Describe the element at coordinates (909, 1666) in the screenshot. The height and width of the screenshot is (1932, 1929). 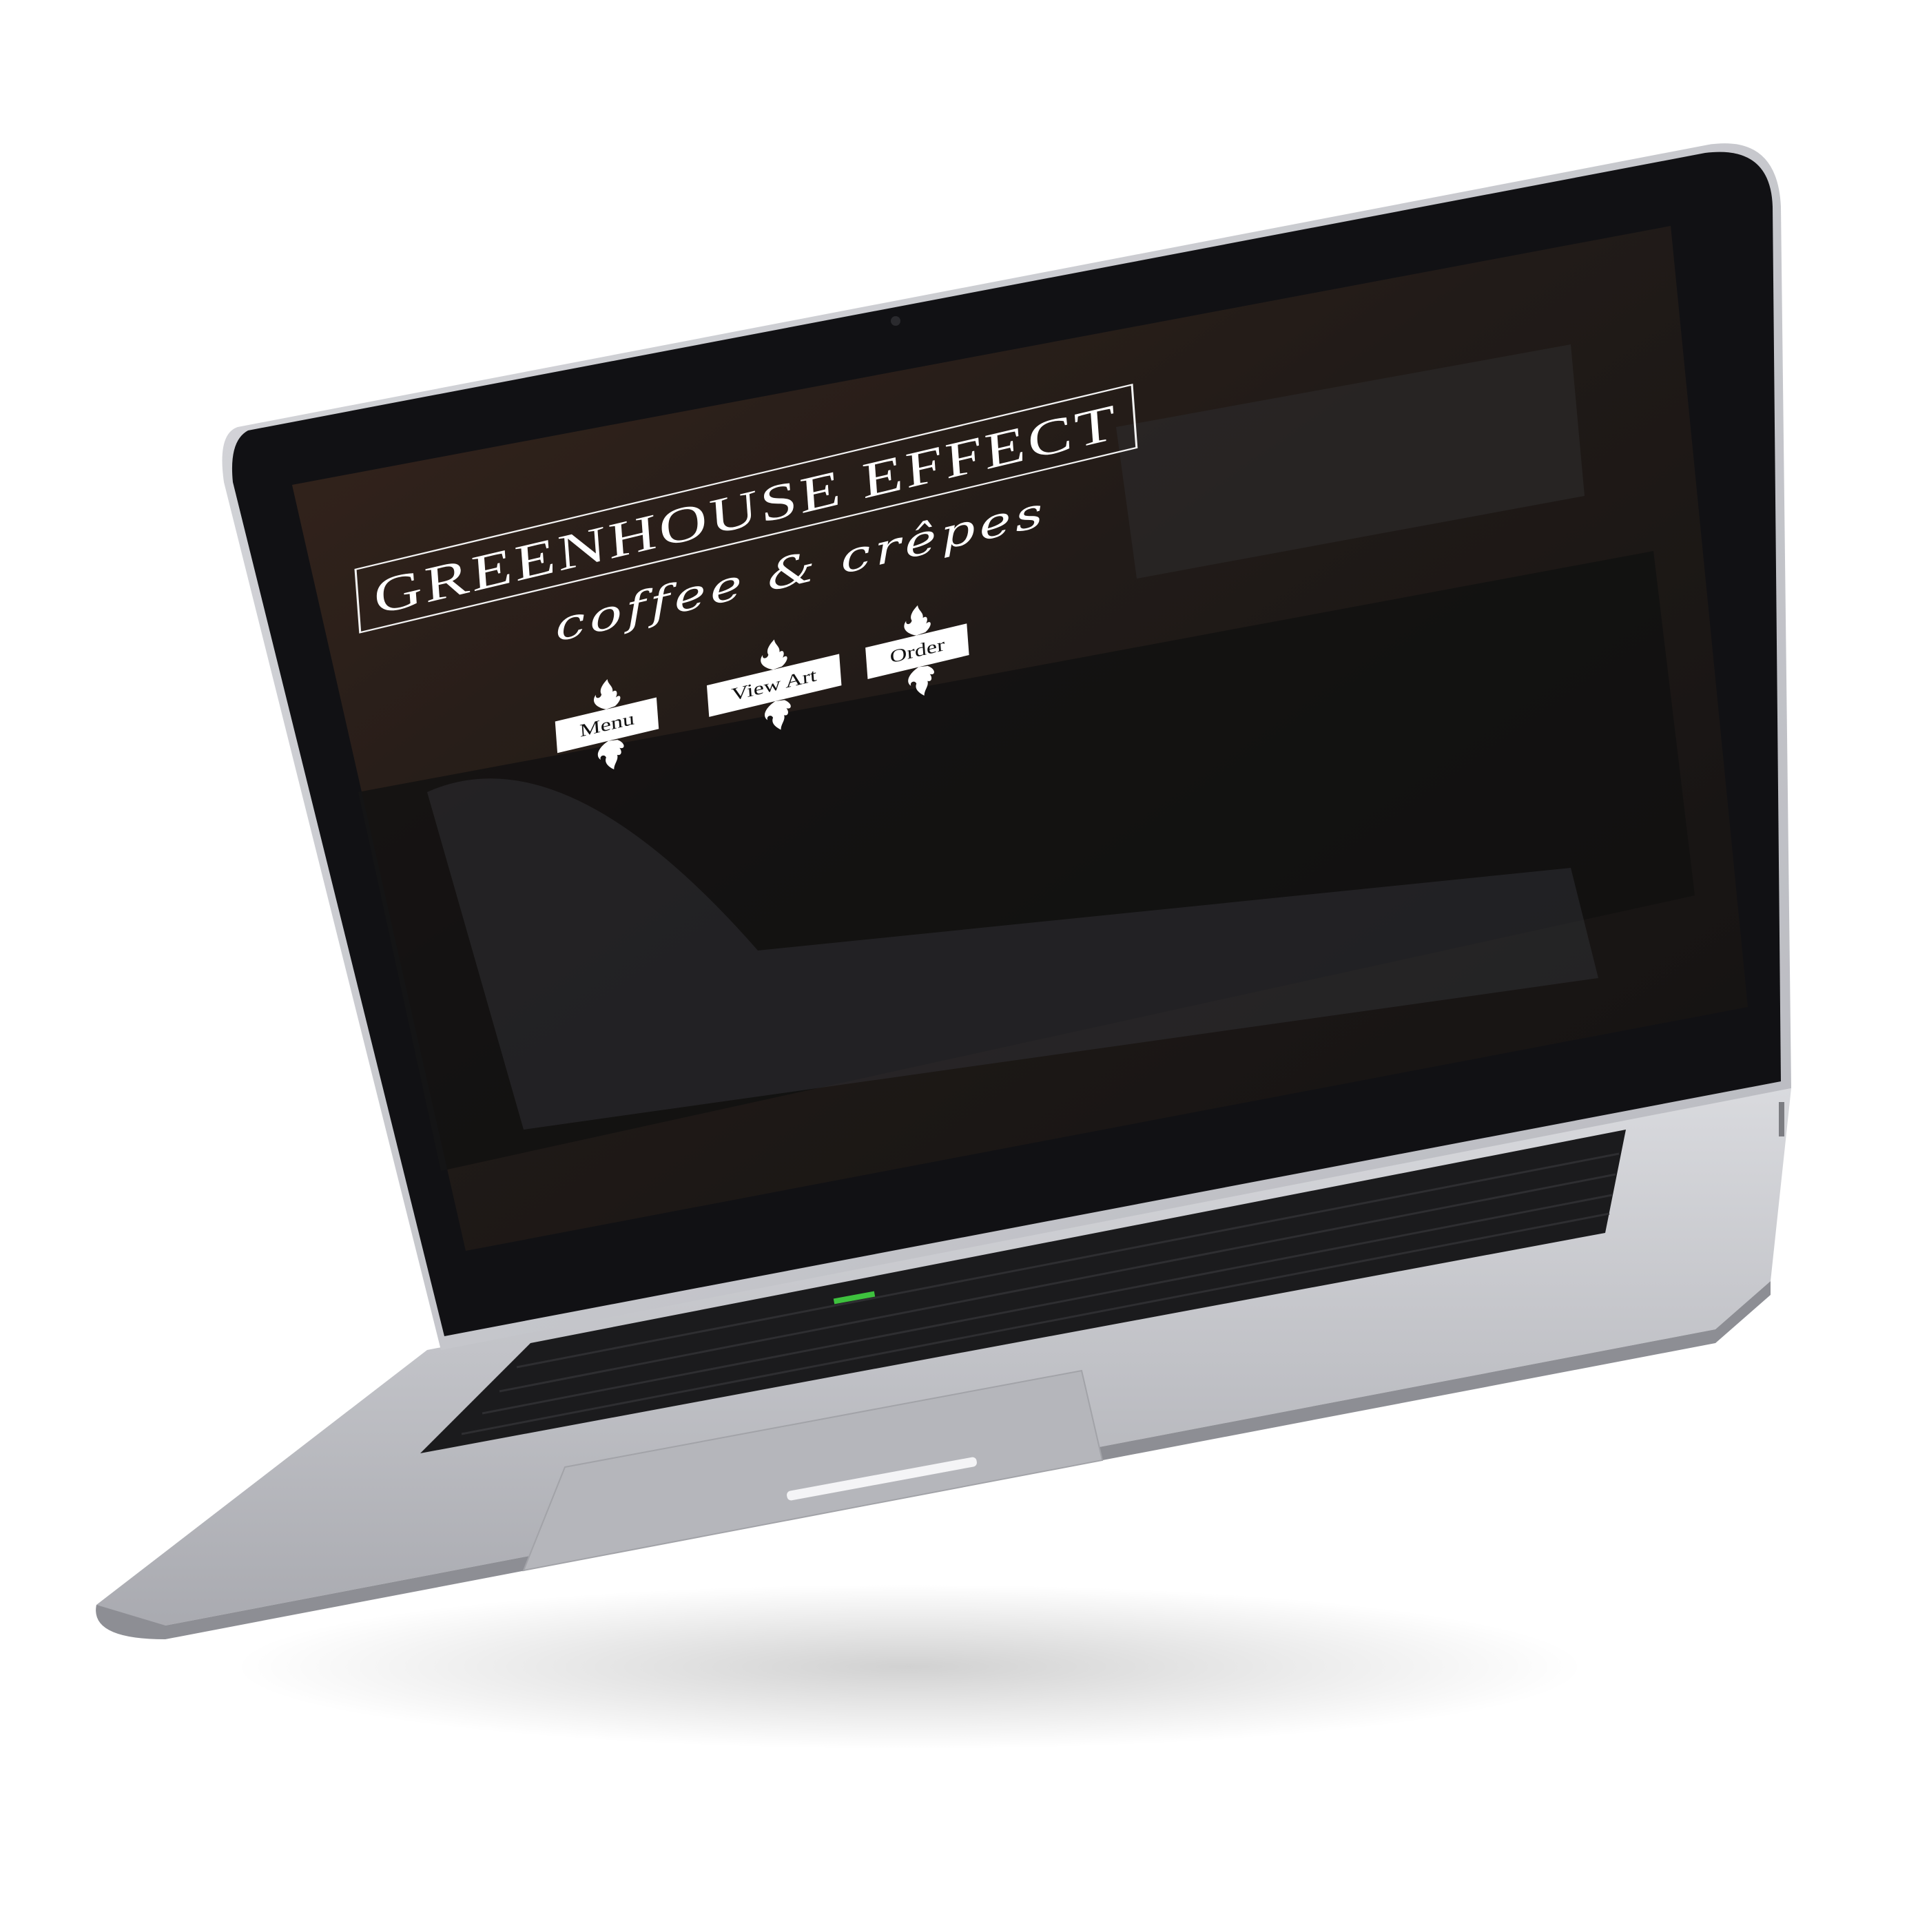
I see `floor-shadow` at that location.